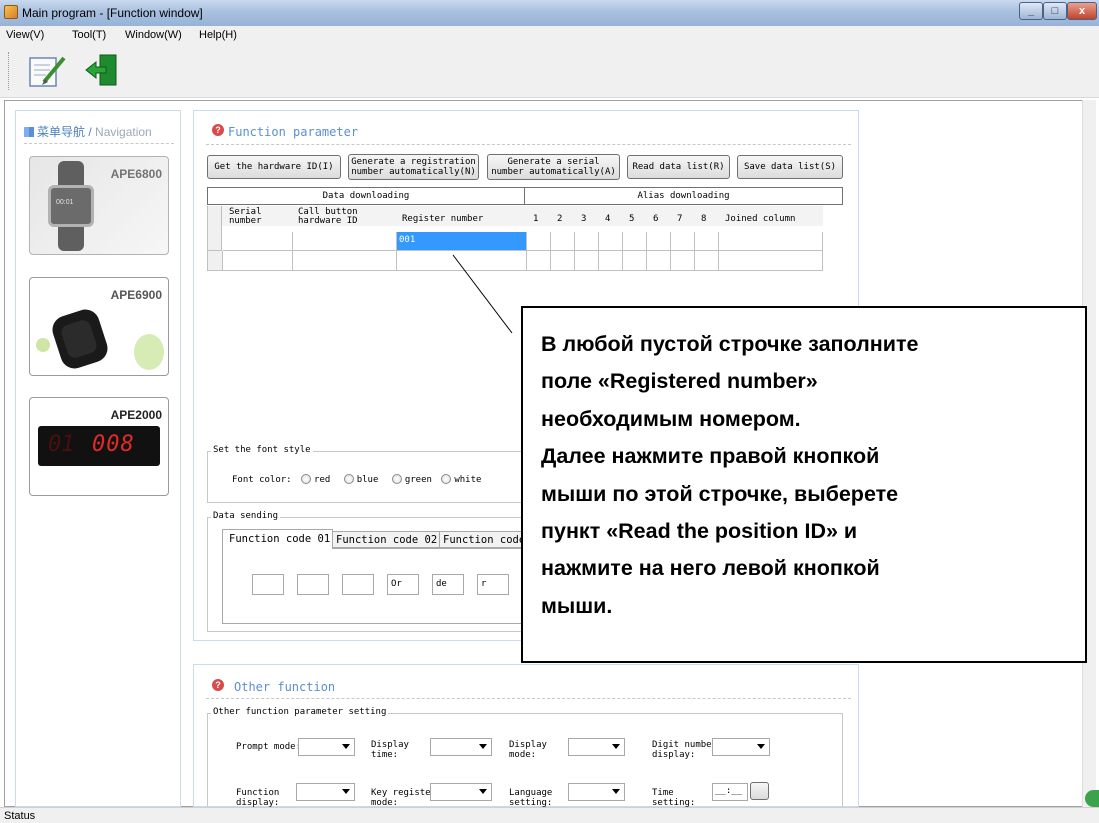  I want to click on menu-window: Window(W), so click(153, 35).